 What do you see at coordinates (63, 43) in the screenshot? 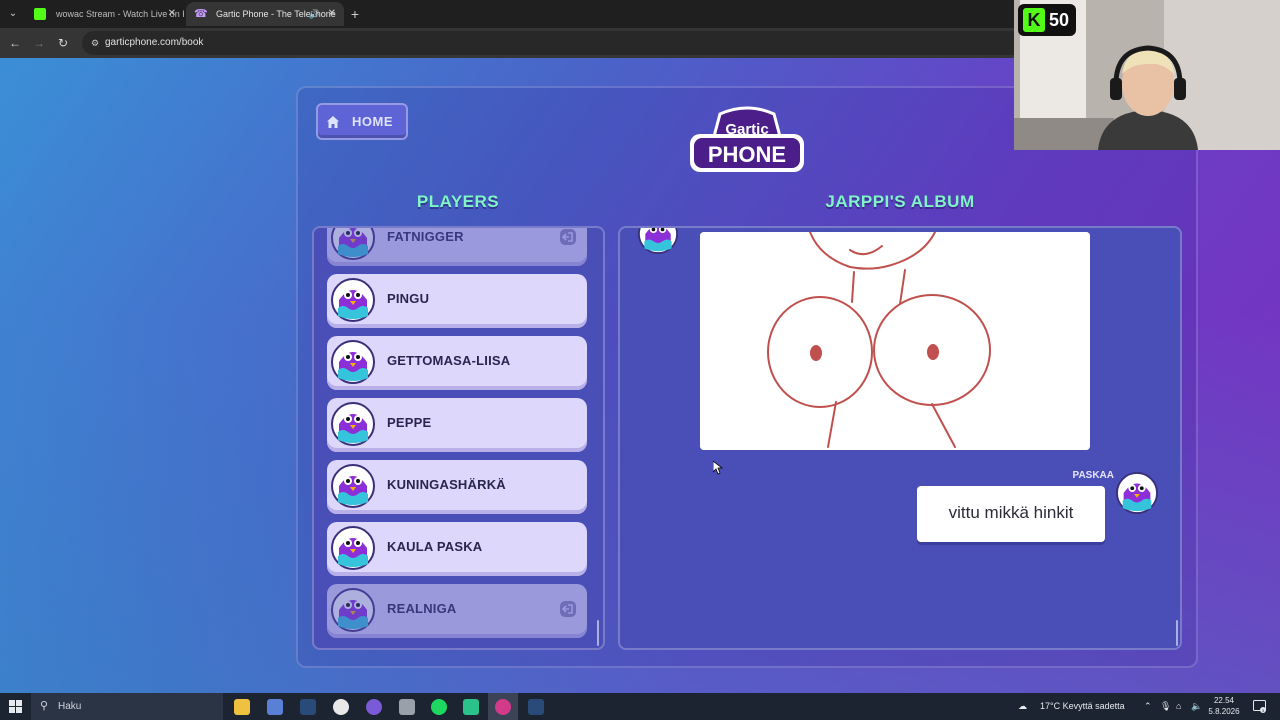
I see `reload-icon: ↻` at bounding box center [63, 43].